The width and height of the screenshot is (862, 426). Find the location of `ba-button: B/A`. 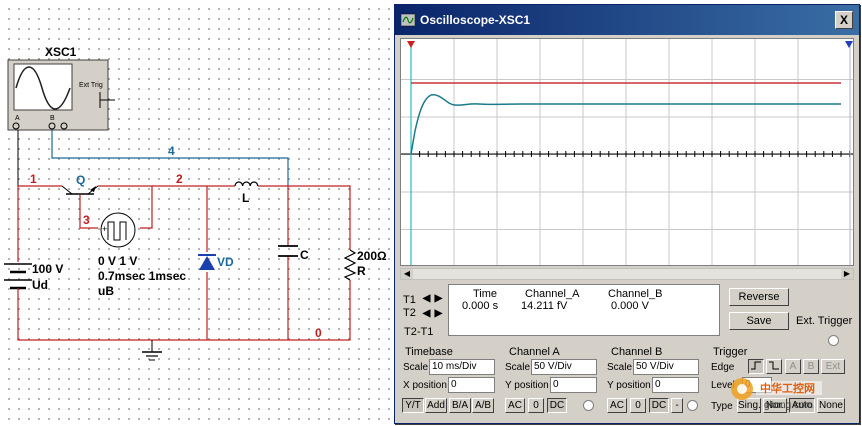

ba-button: B/A is located at coordinates (460, 405).